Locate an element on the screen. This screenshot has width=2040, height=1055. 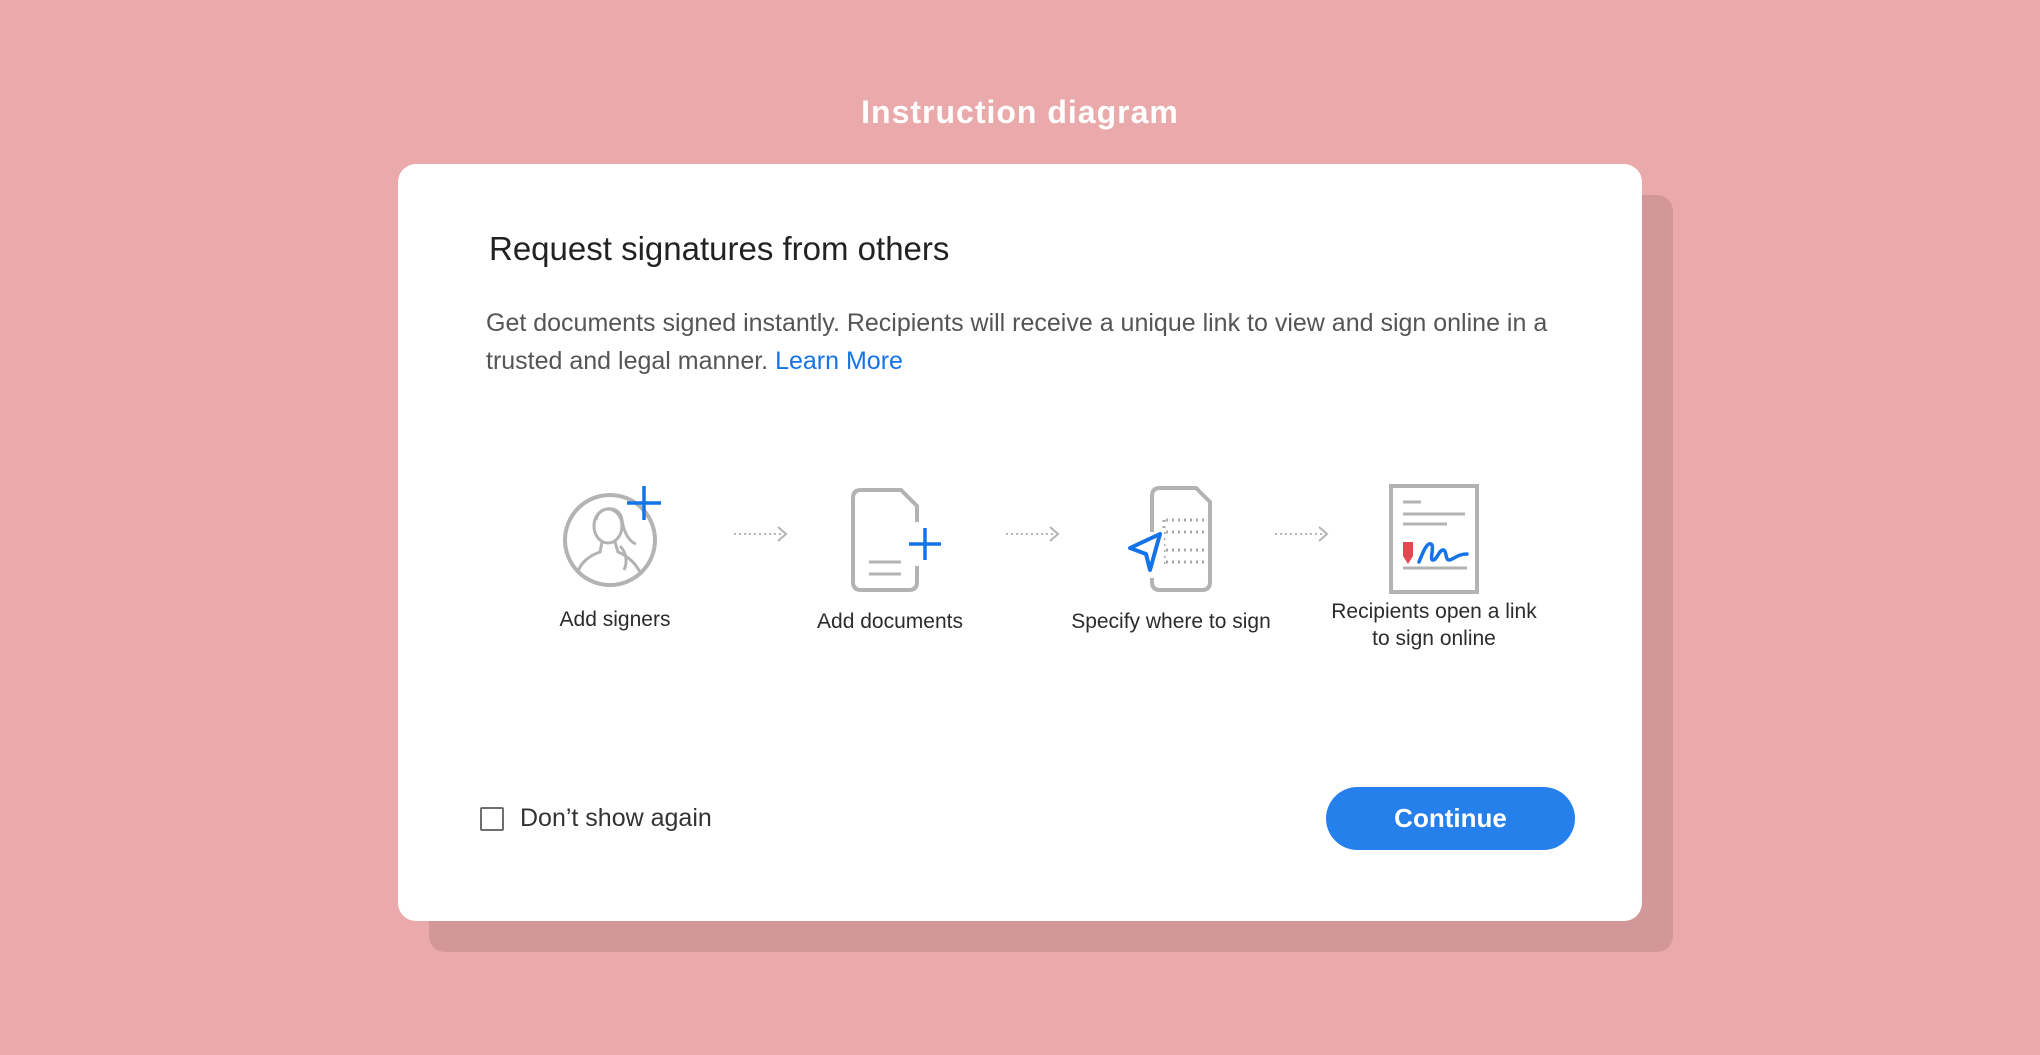
dont-show-again-label: Don’t show again is located at coordinates (616, 818).